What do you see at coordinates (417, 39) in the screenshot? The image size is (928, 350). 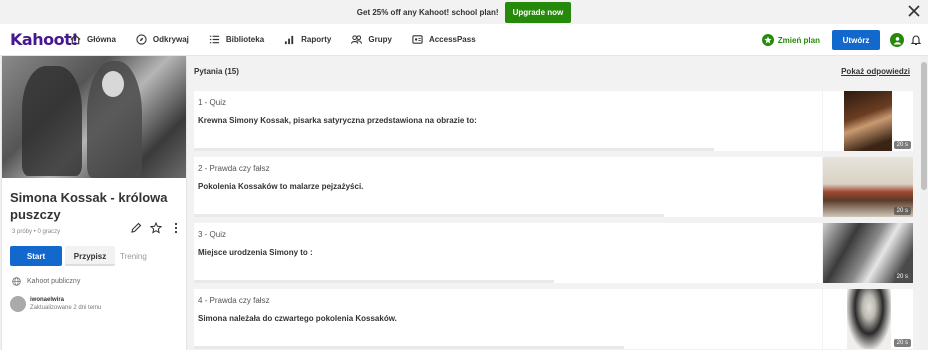 I see `pass-icon` at bounding box center [417, 39].